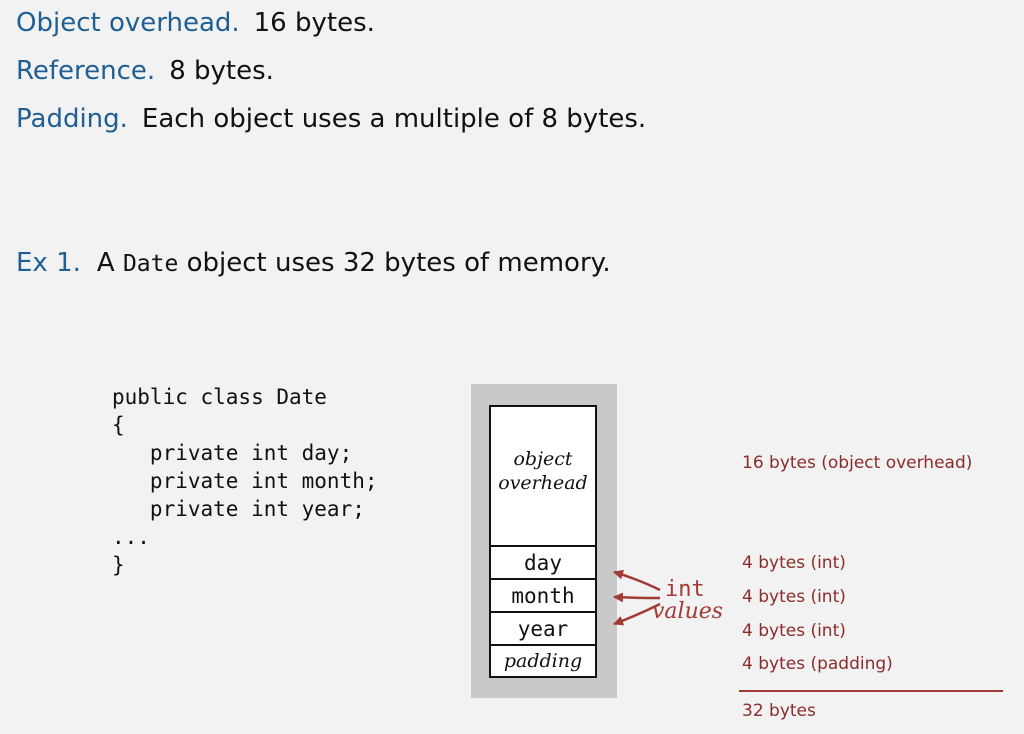 The image size is (1024, 734). What do you see at coordinates (128, 23) in the screenshot?
I see `term-label: Object overhead.` at bounding box center [128, 23].